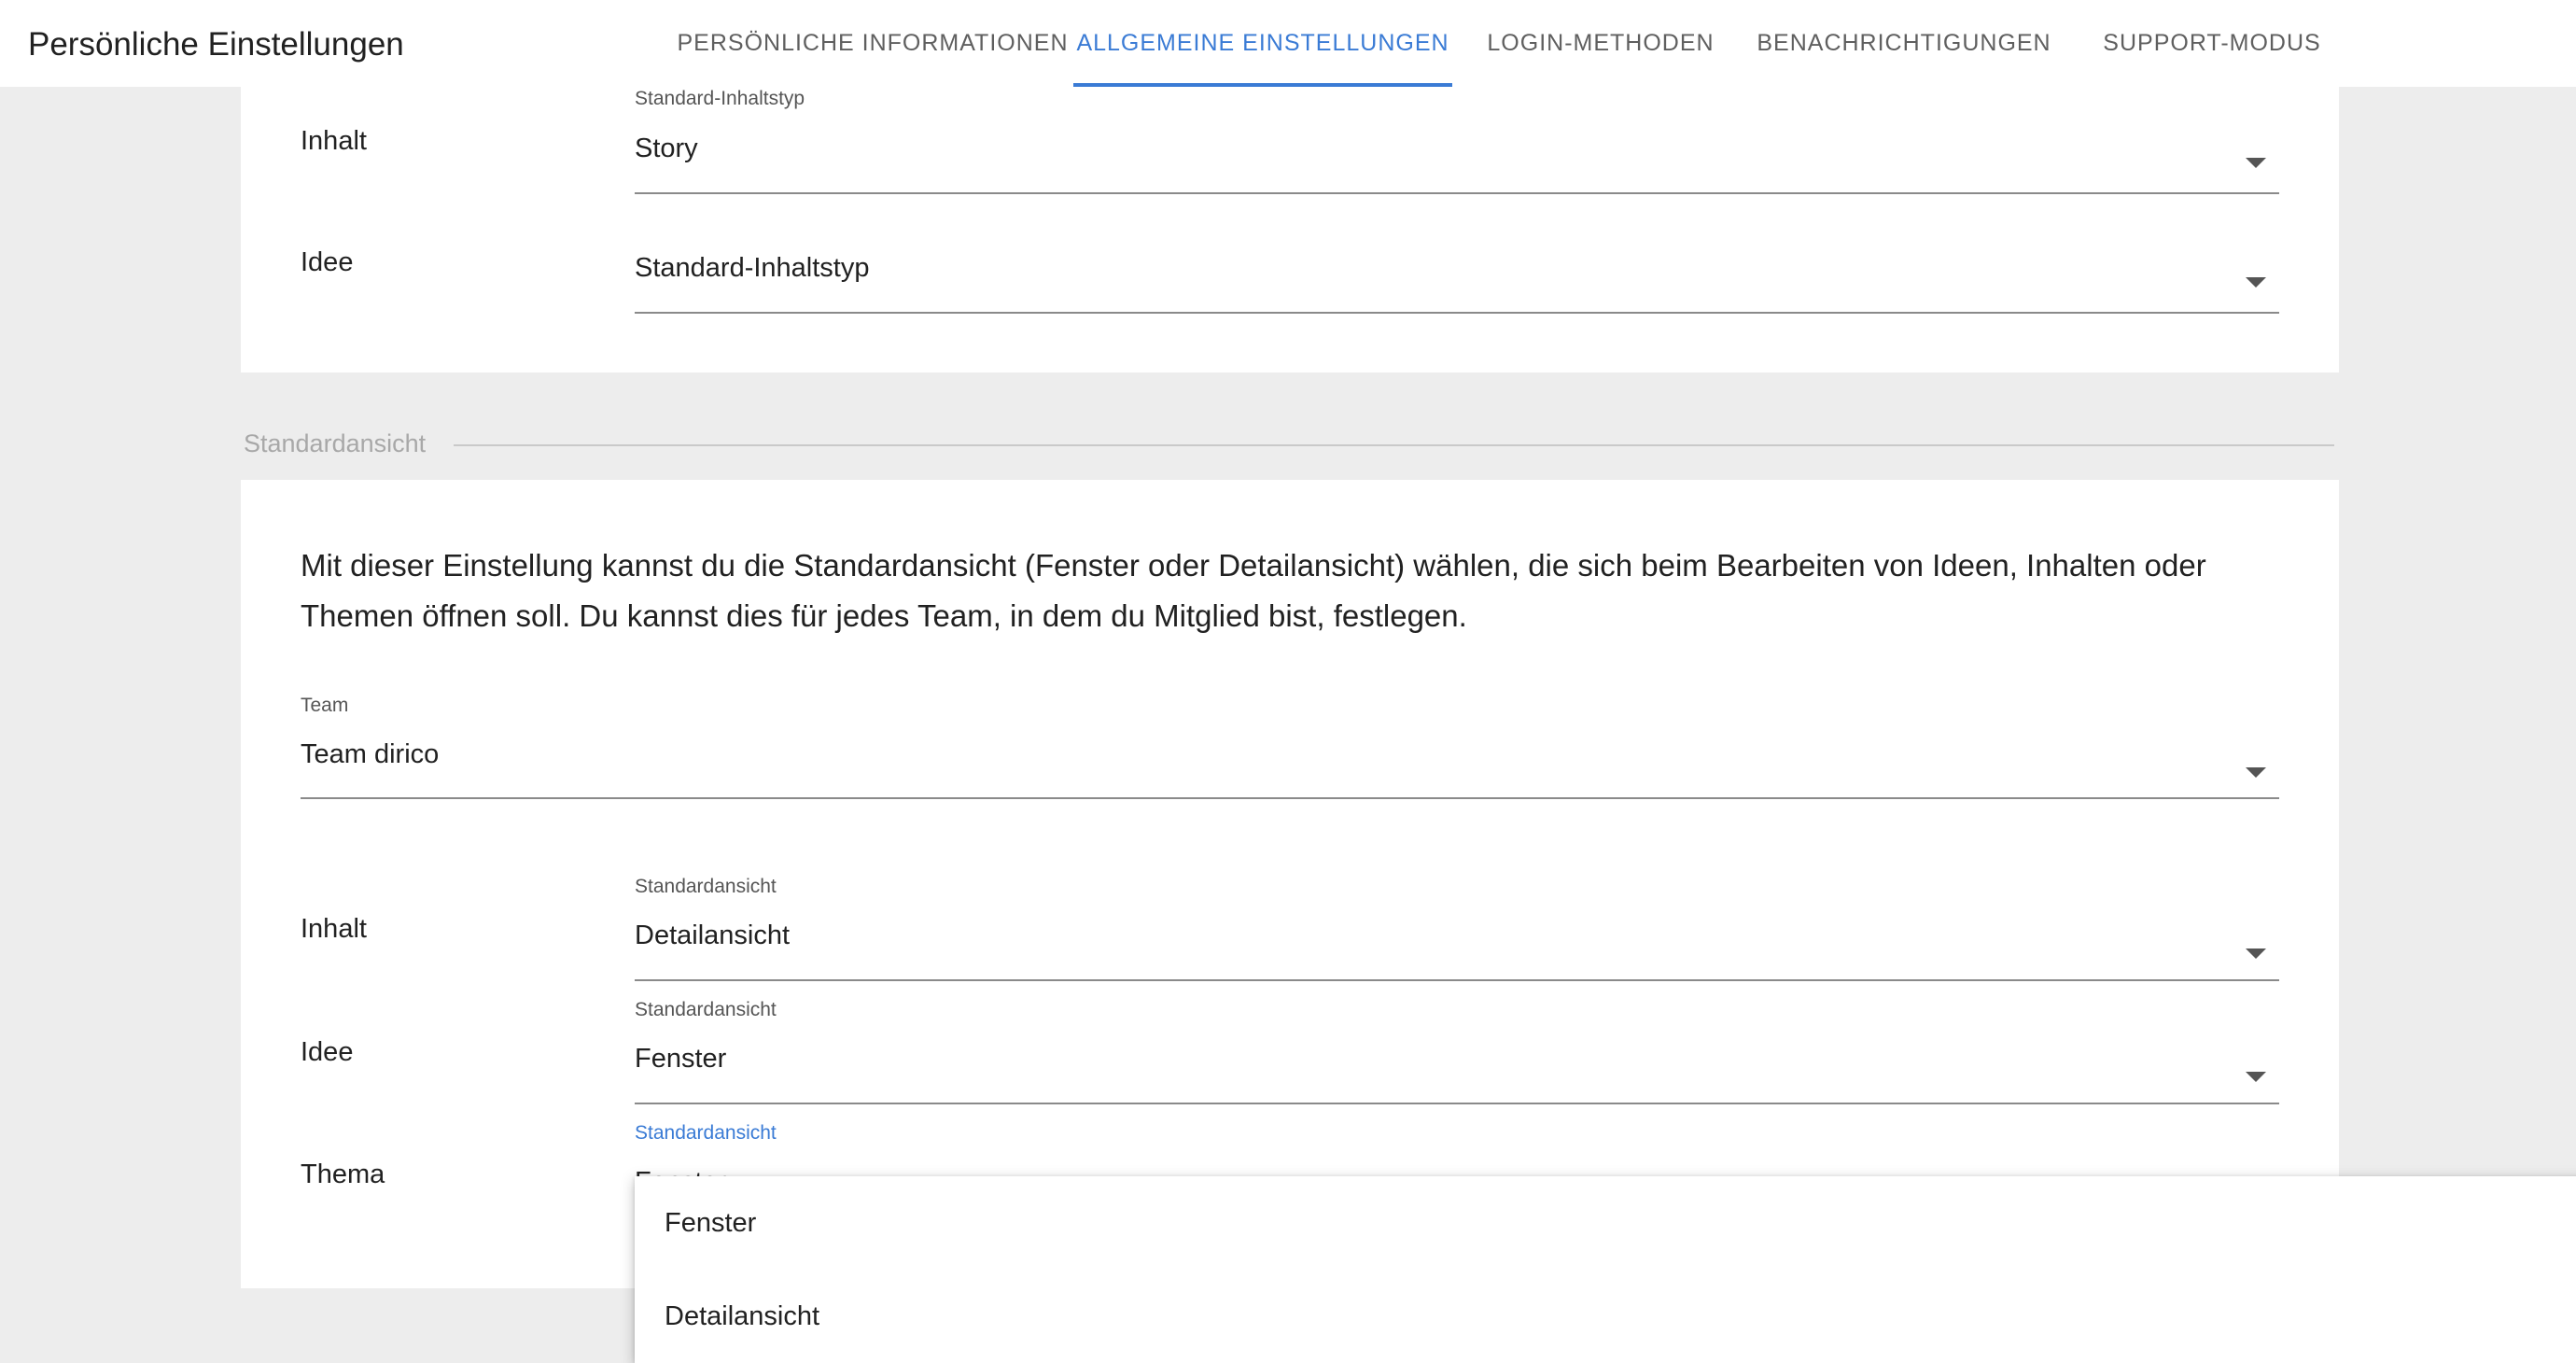  Describe the element at coordinates (666, 148) in the screenshot. I see `select-value: Story` at that location.